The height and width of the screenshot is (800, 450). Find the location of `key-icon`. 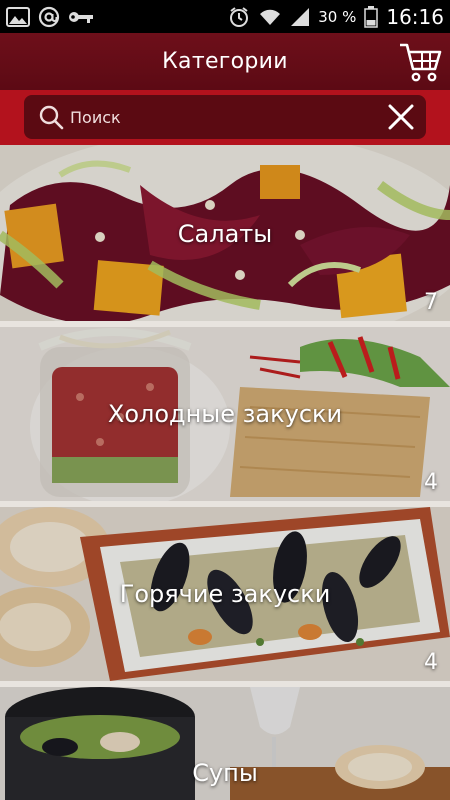

key-icon is located at coordinates (81, 17).